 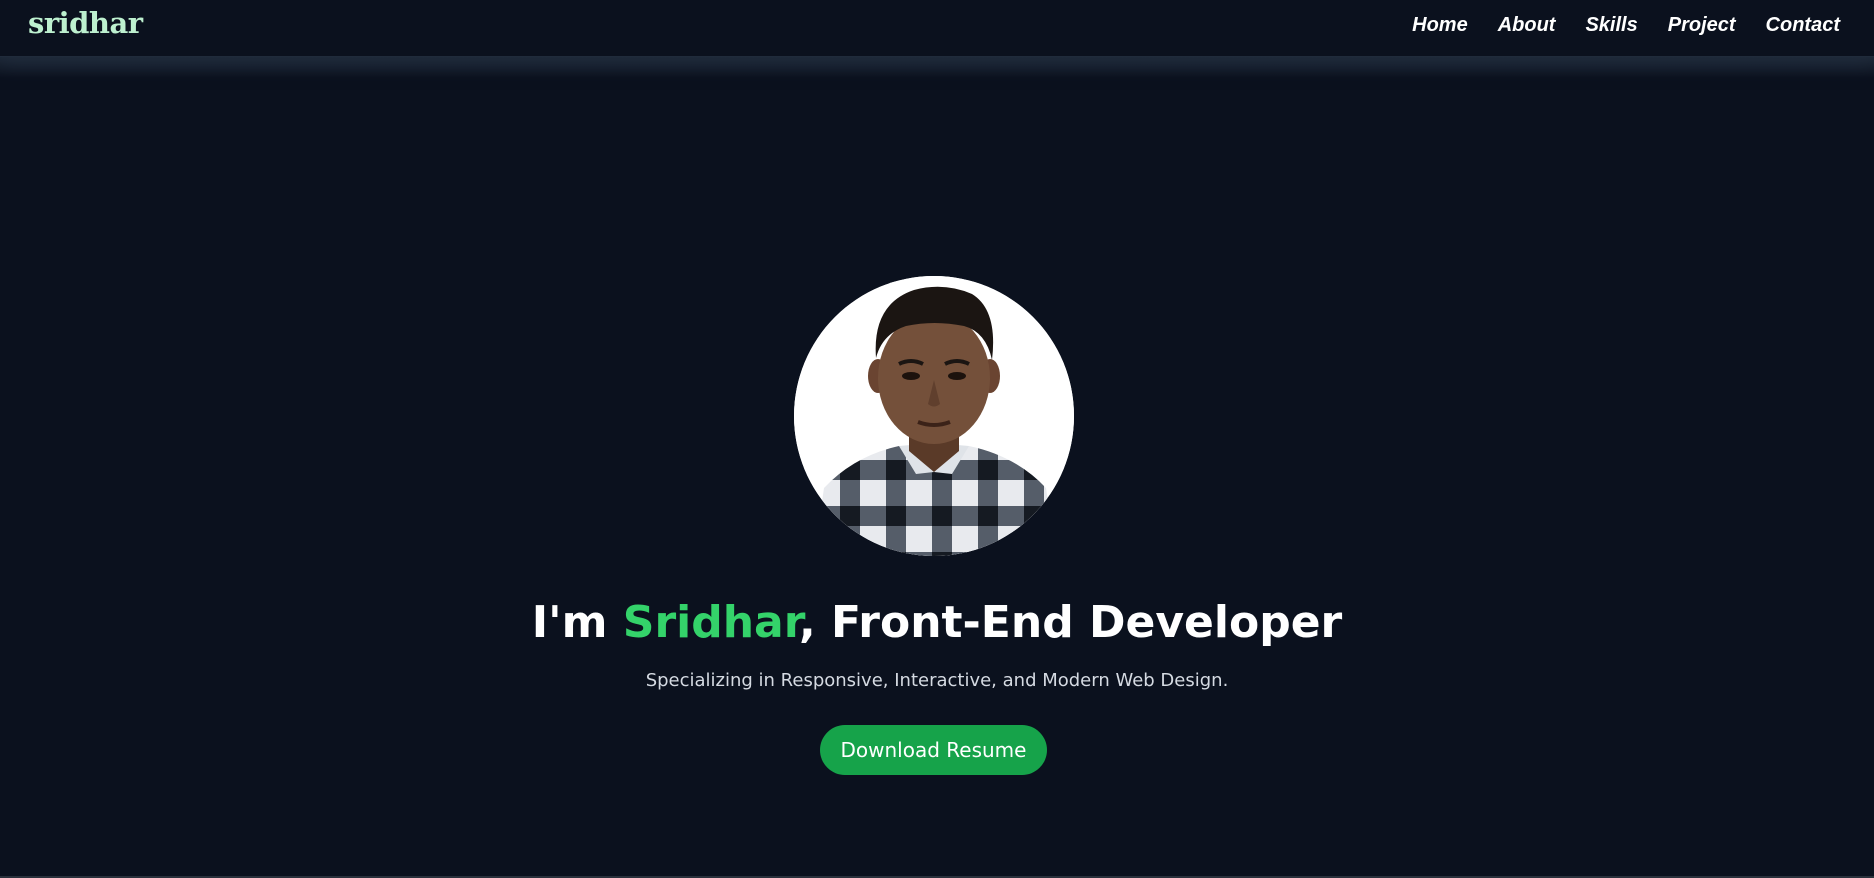 I want to click on download-resume-button: Download Resume, so click(x=933, y=750).